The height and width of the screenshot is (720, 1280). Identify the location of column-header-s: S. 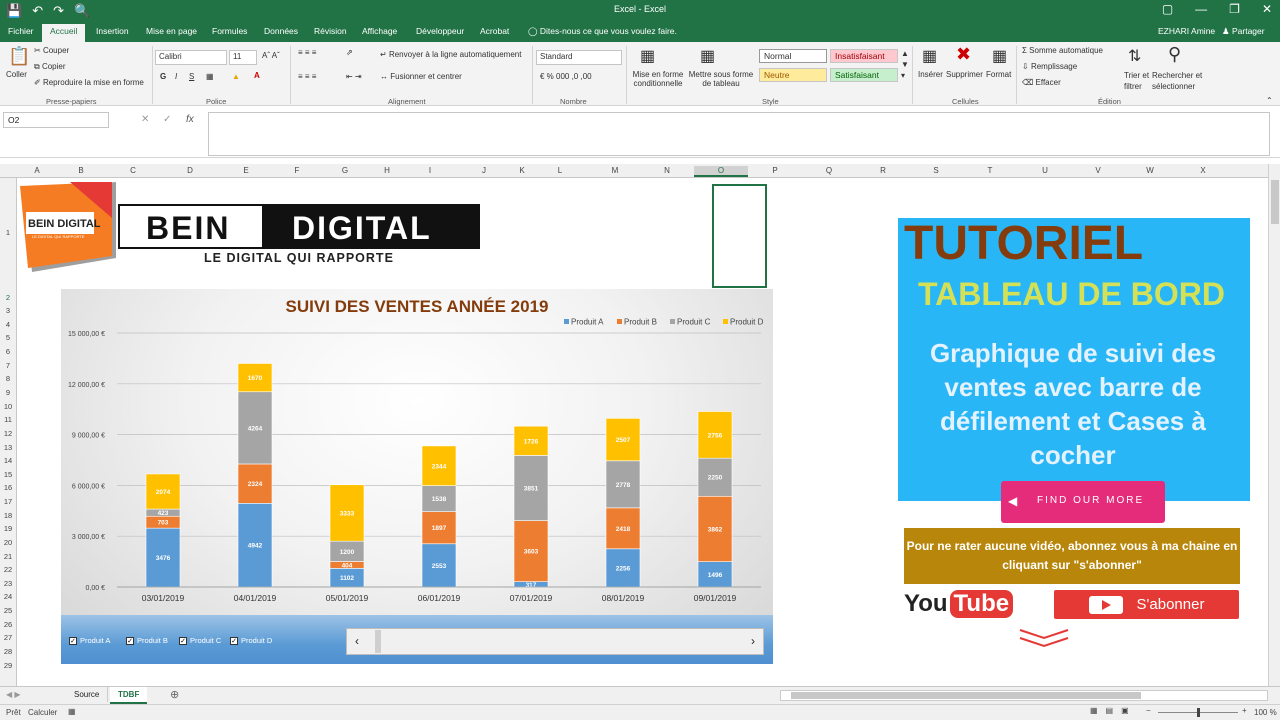
(936, 170).